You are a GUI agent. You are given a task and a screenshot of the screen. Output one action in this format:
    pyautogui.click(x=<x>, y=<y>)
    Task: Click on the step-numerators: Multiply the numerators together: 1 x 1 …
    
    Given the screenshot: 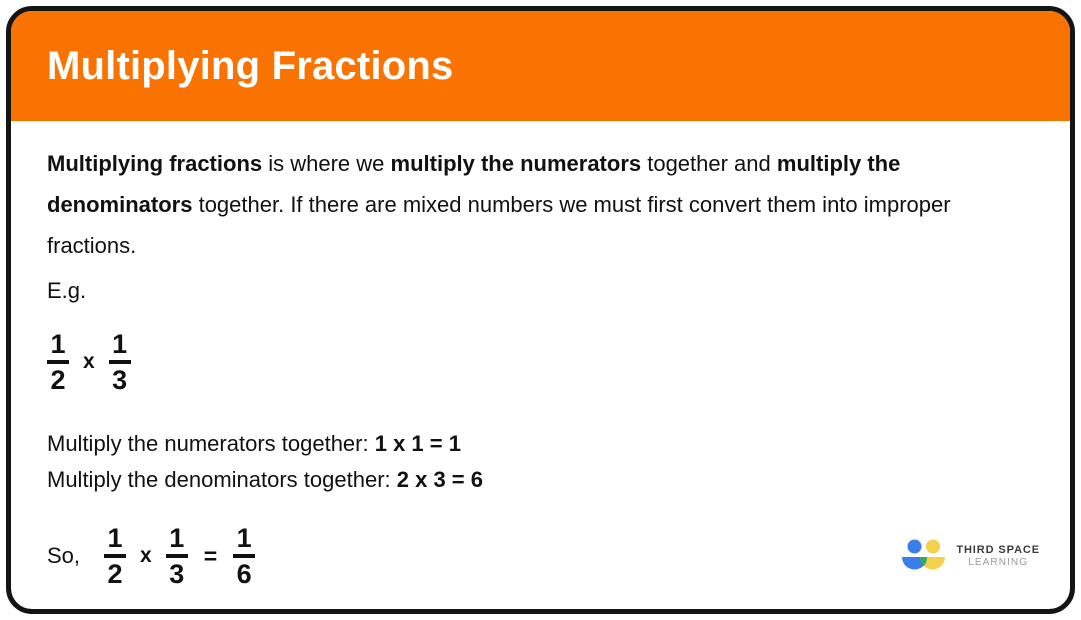 What is the action you would take?
    pyautogui.click(x=541, y=444)
    